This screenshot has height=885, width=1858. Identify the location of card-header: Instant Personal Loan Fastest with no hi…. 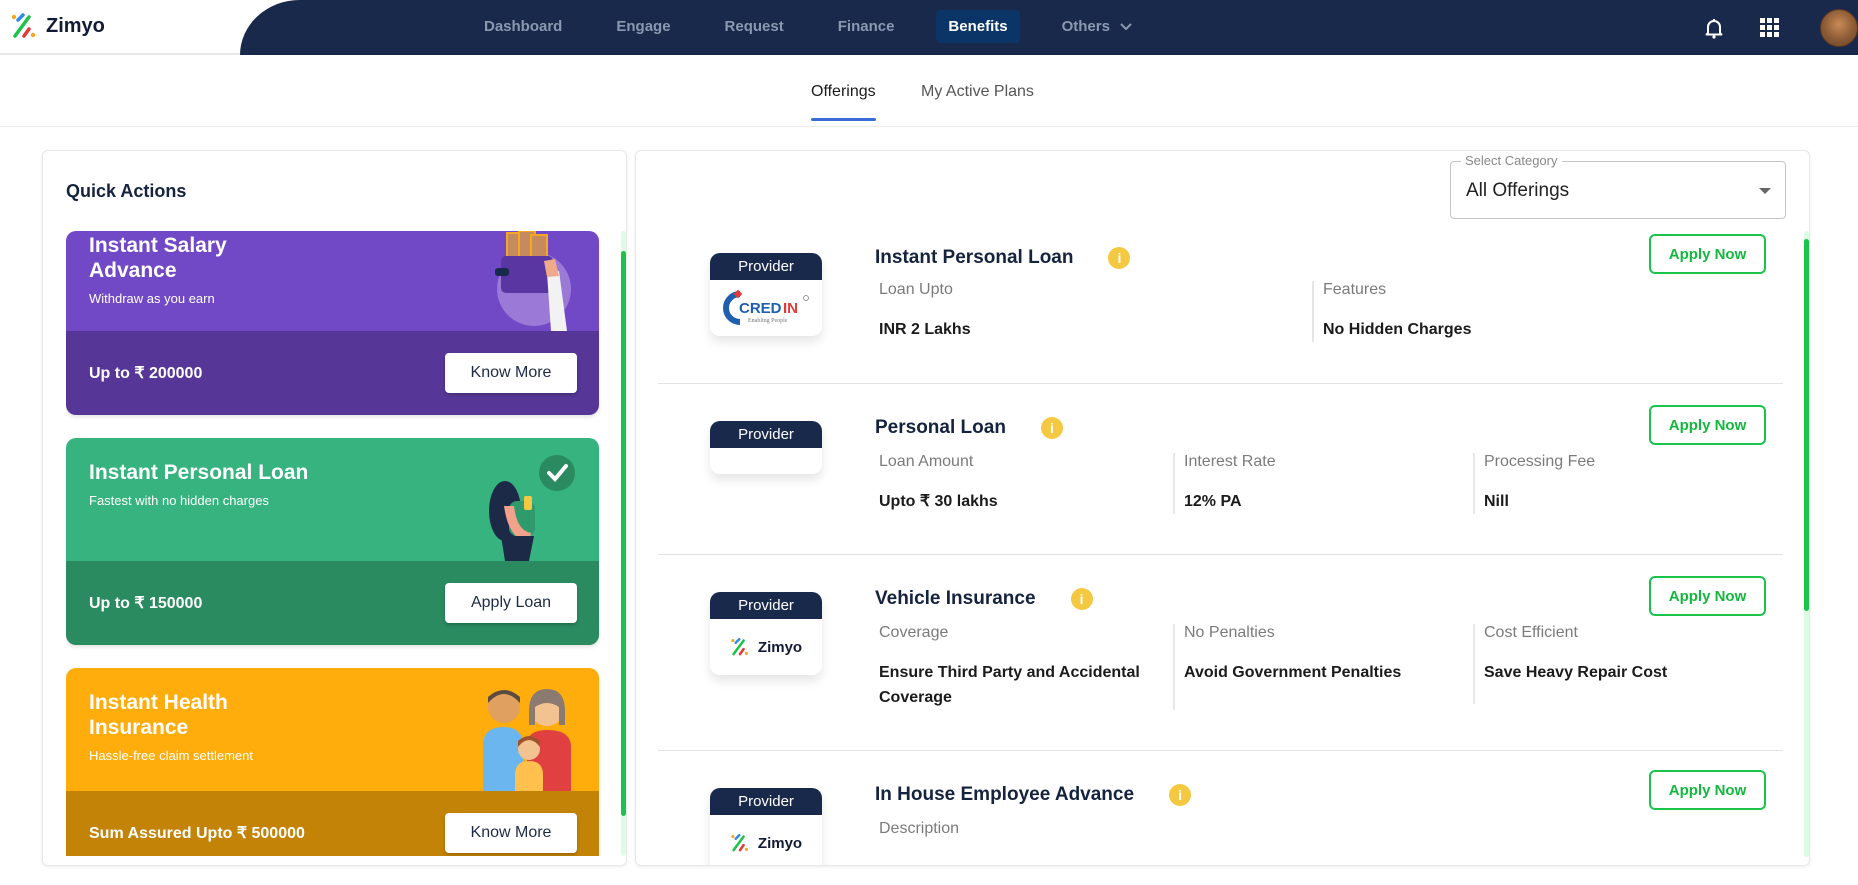
(332, 499).